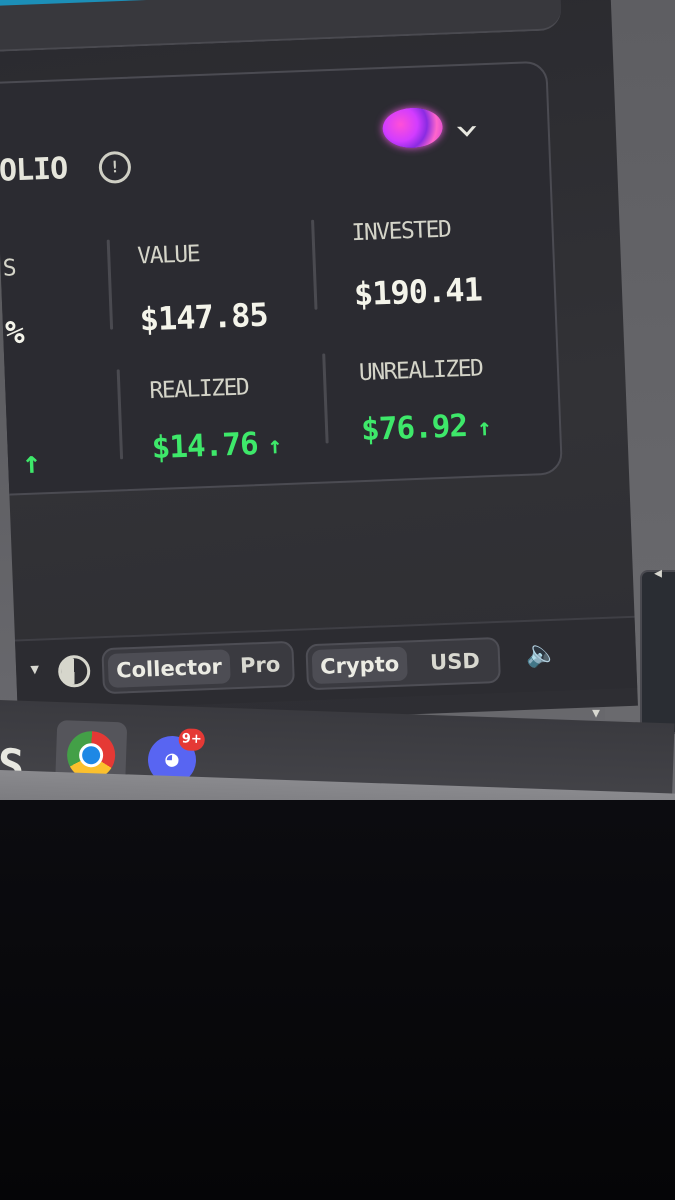 The width and height of the screenshot is (675, 1200). What do you see at coordinates (204, 317) in the screenshot?
I see `value-amount: $147.85` at bounding box center [204, 317].